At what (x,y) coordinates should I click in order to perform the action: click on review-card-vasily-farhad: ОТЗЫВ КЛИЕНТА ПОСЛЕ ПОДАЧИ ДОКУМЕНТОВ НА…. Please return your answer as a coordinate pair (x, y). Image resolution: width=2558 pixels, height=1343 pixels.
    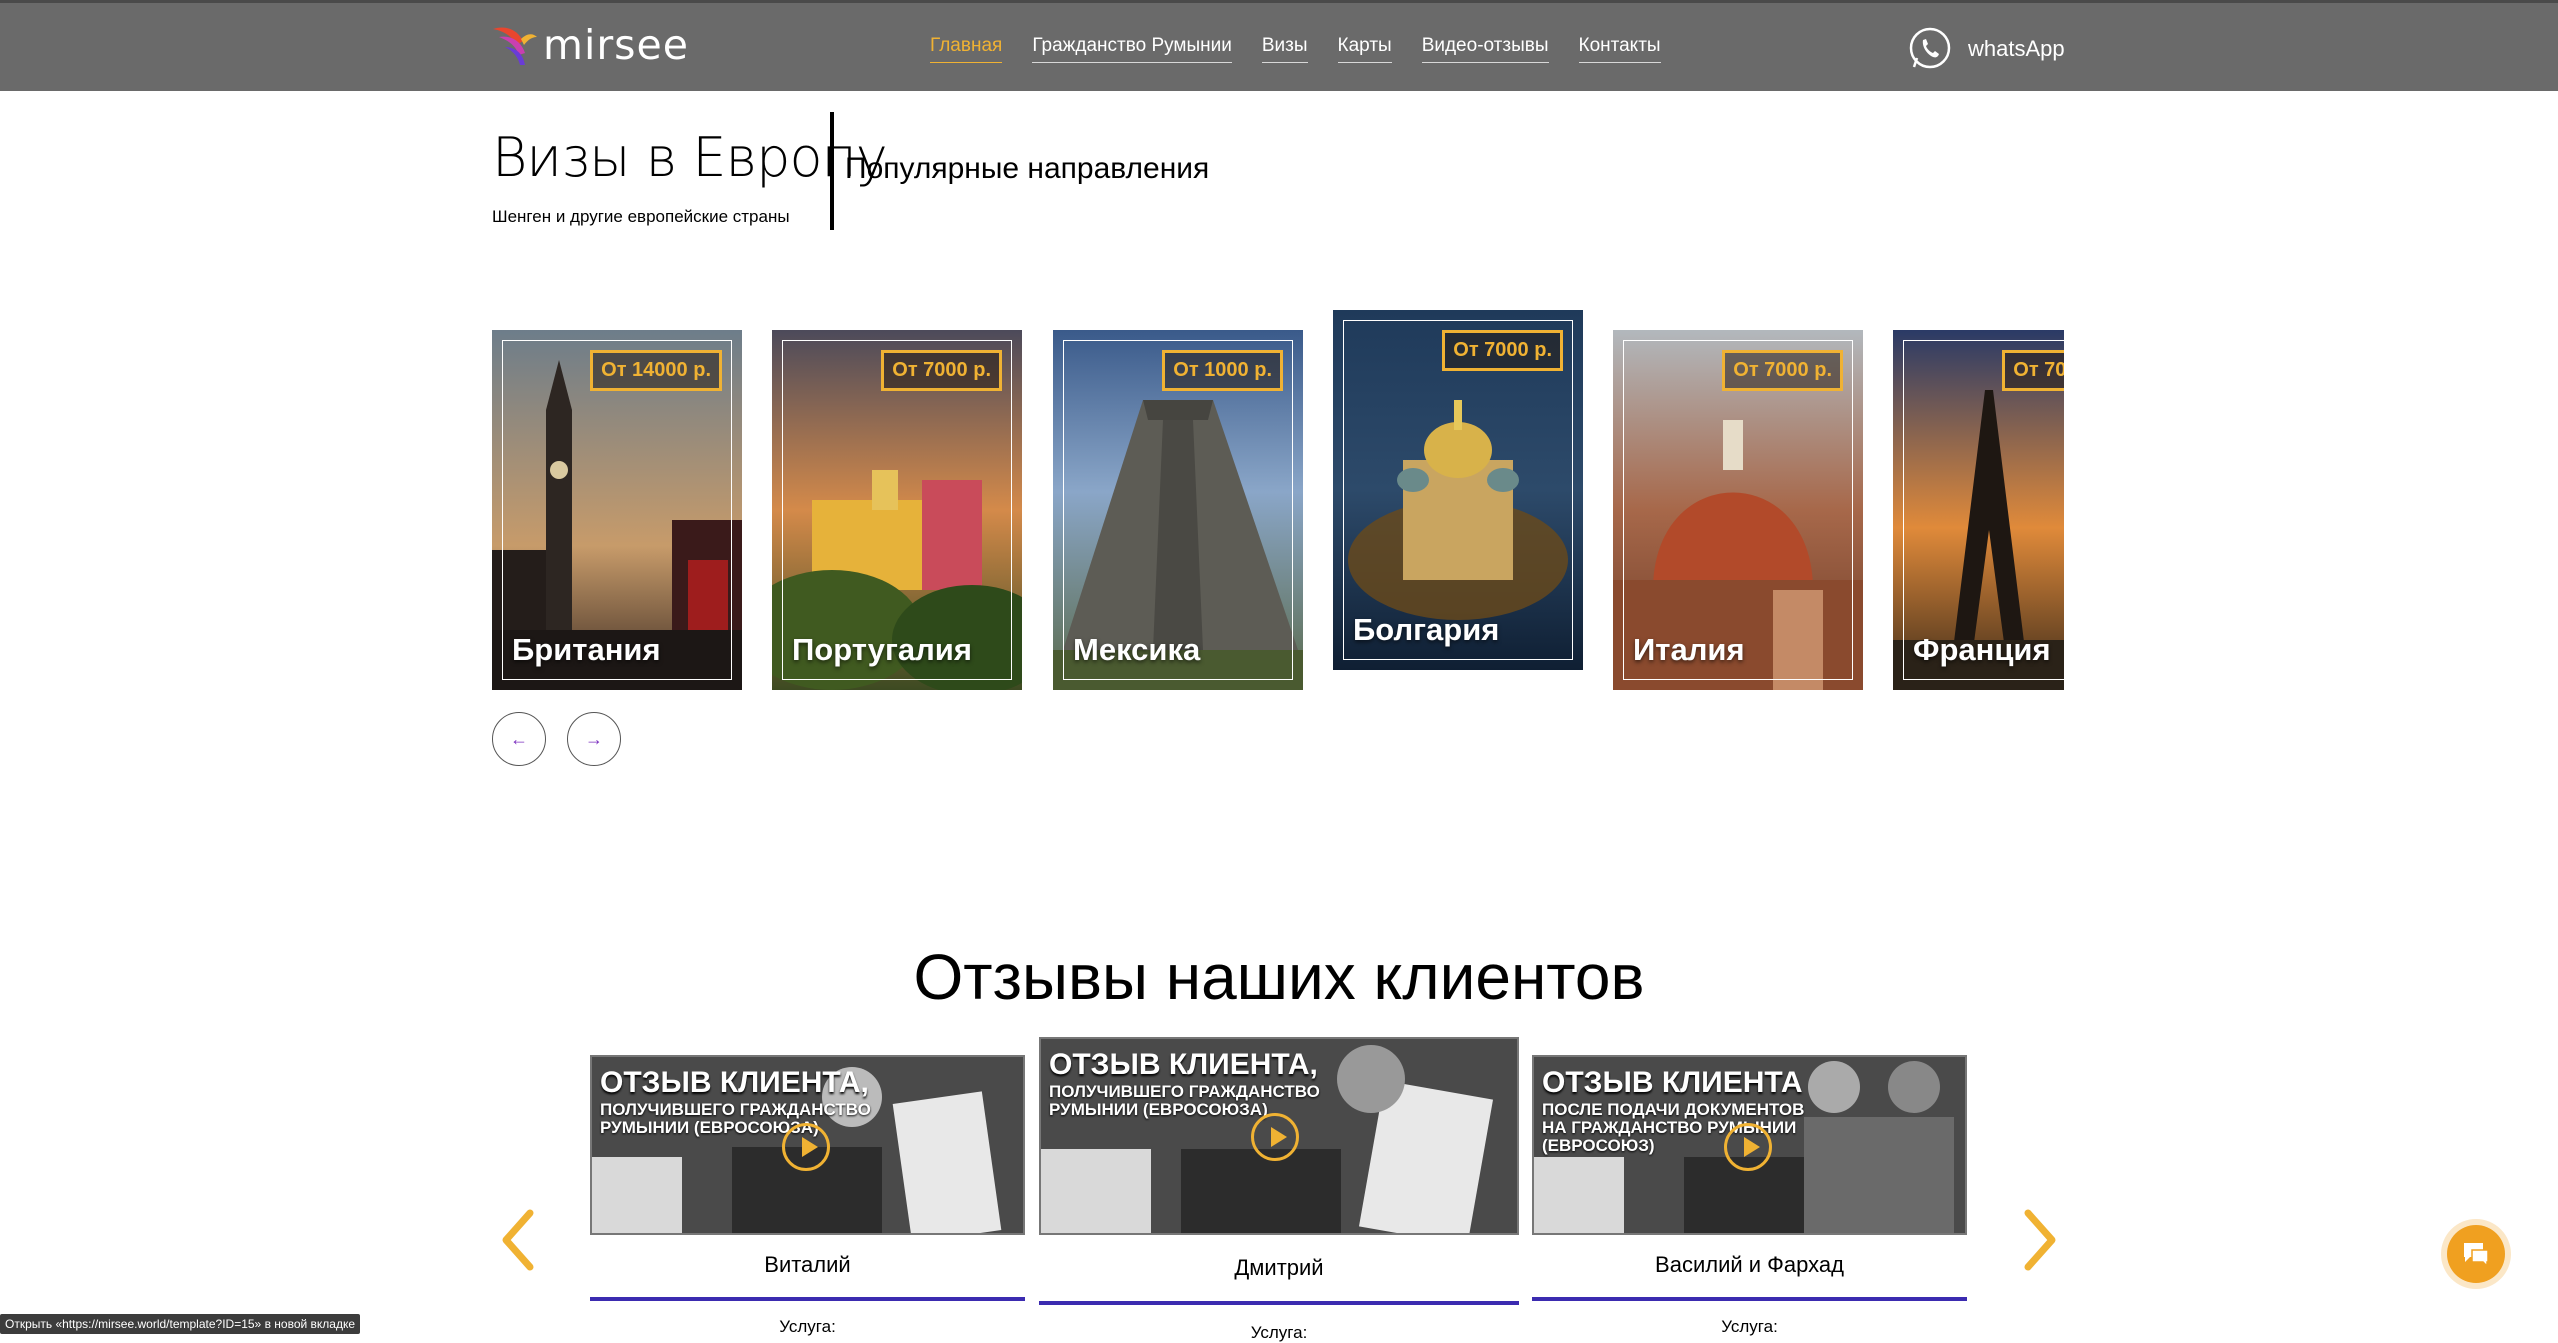
    Looking at the image, I should click on (1749, 1196).